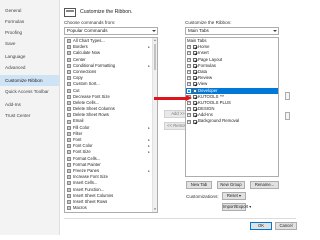  What do you see at coordinates (232, 31) in the screenshot?
I see `ribbon-tabs-dropdown: Main Tabs` at bounding box center [232, 31].